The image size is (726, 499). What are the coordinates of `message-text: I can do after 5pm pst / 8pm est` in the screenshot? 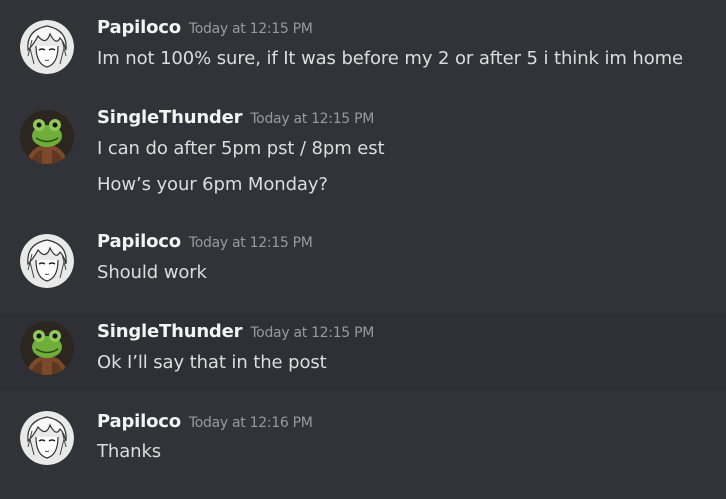 It's located at (241, 148).